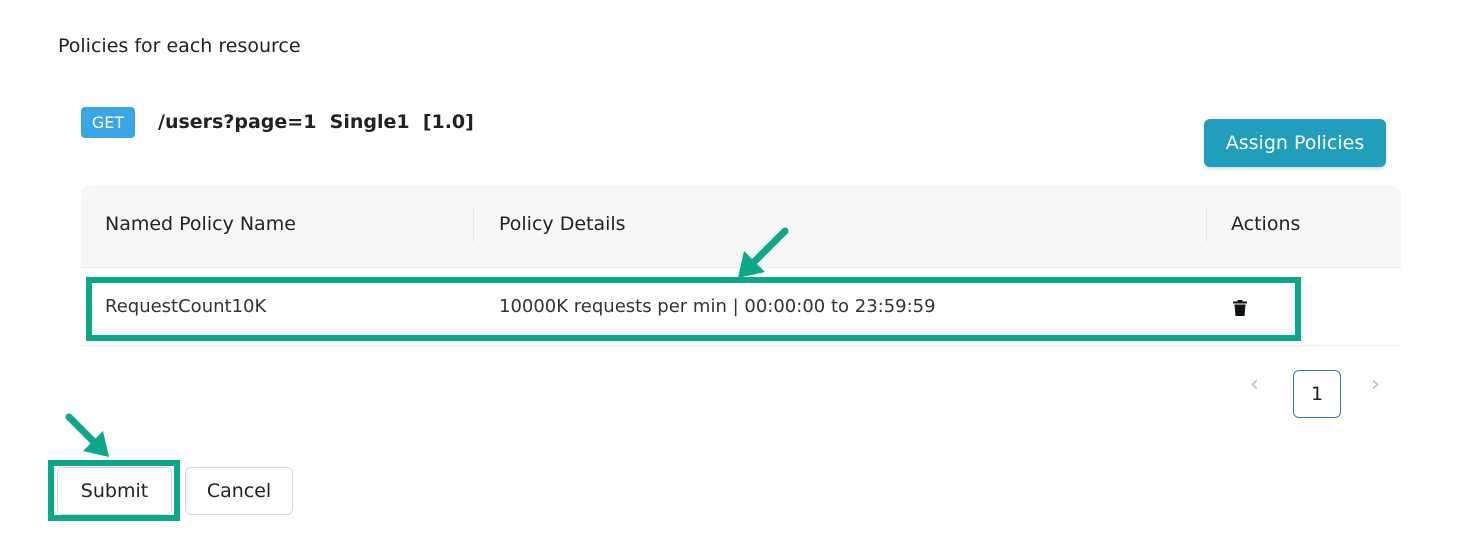 Image resolution: width=1476 pixels, height=549 pixels. What do you see at coordinates (1317, 394) in the screenshot?
I see `page-number-button: 1` at bounding box center [1317, 394].